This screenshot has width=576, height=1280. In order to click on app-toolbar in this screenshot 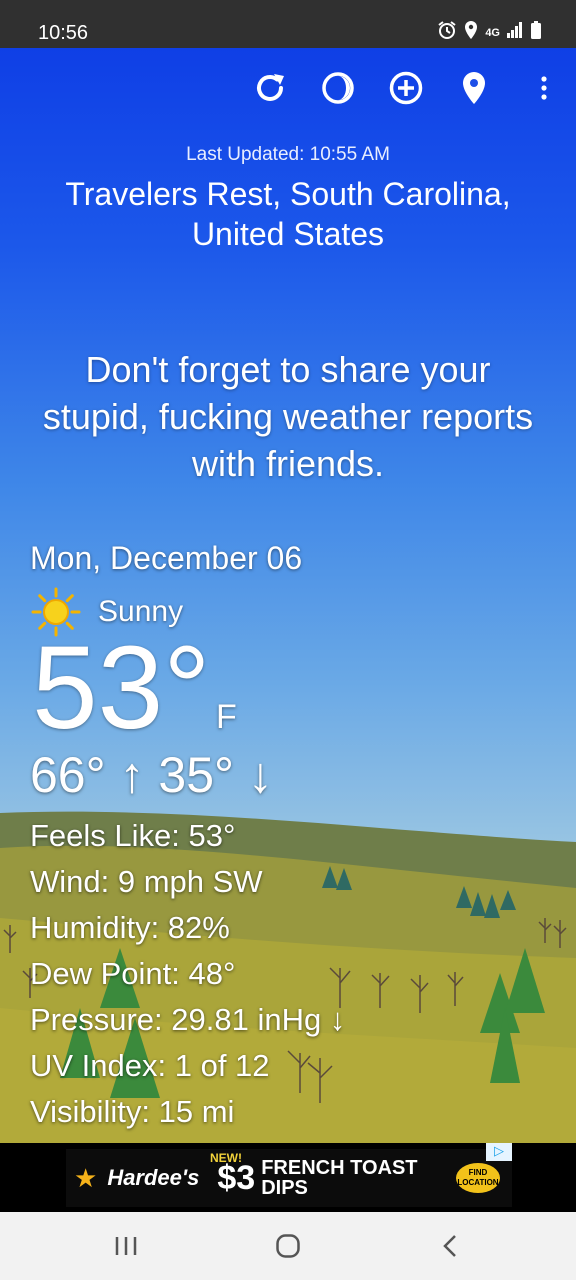, I will do `click(413, 88)`.